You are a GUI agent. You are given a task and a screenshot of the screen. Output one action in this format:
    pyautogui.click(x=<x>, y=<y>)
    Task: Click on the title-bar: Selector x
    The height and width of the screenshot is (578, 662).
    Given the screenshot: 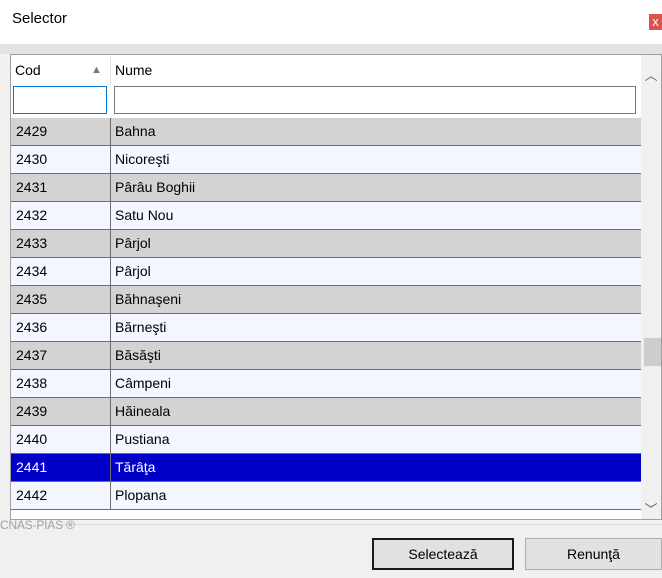 What is the action you would take?
    pyautogui.click(x=331, y=22)
    